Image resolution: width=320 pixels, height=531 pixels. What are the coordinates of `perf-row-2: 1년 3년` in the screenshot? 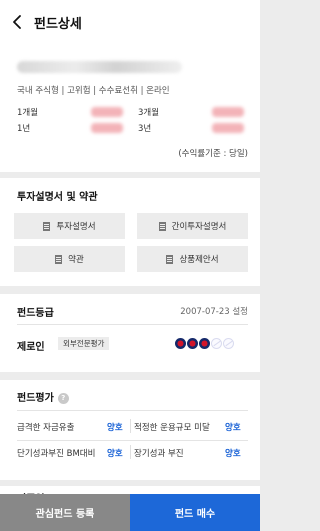 It's located at (132, 129).